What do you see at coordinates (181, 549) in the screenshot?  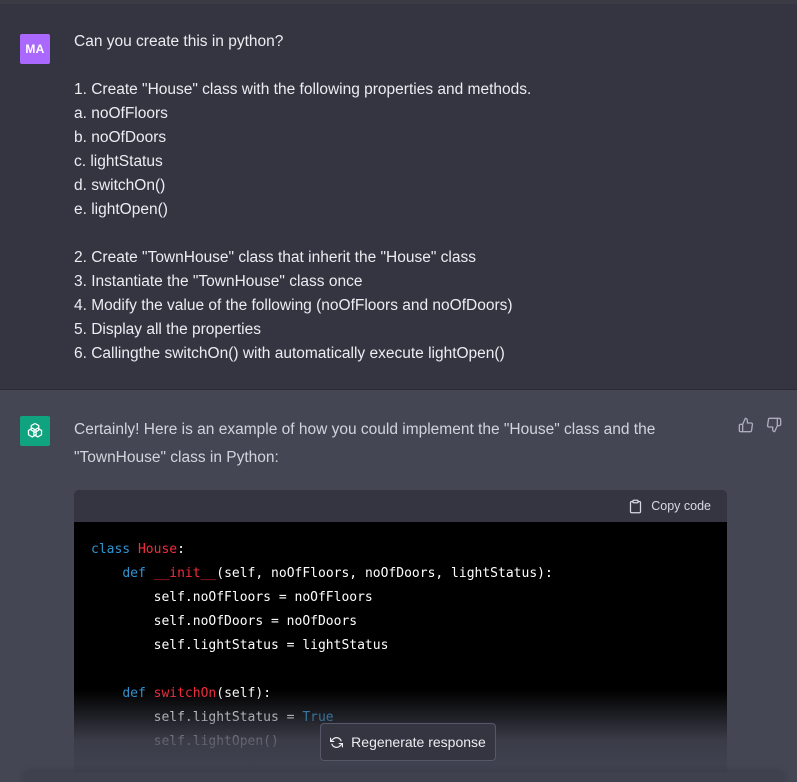 I see `code-text: :` at bounding box center [181, 549].